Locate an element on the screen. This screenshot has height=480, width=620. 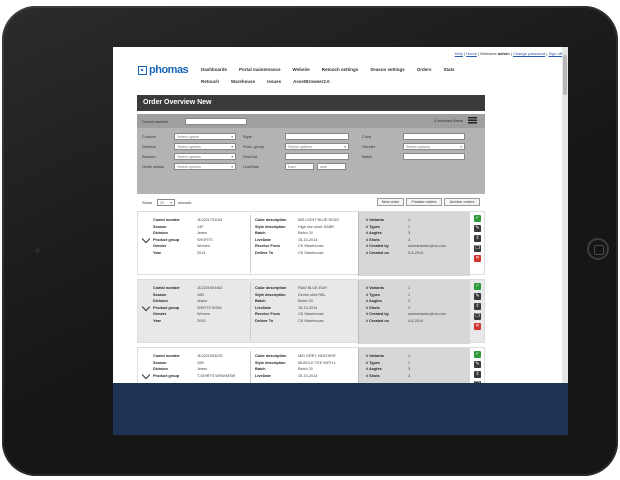
custom-label: Custom is located at coordinates (149, 136).